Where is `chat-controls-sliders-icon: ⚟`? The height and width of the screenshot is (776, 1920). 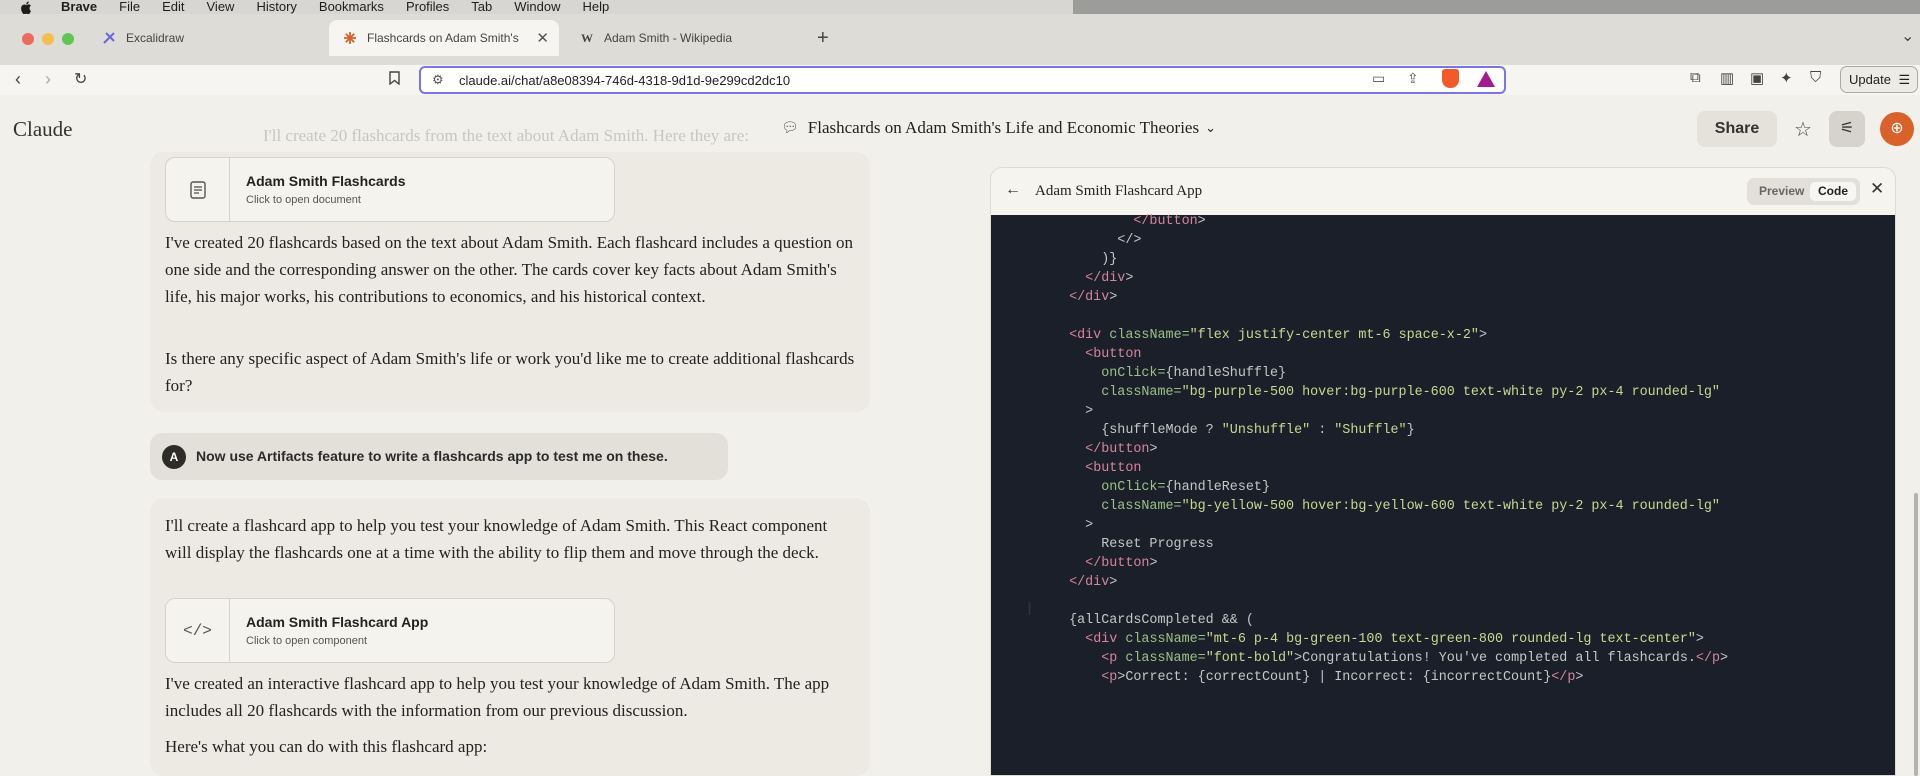
chat-controls-sliders-icon: ⚟ is located at coordinates (1847, 129).